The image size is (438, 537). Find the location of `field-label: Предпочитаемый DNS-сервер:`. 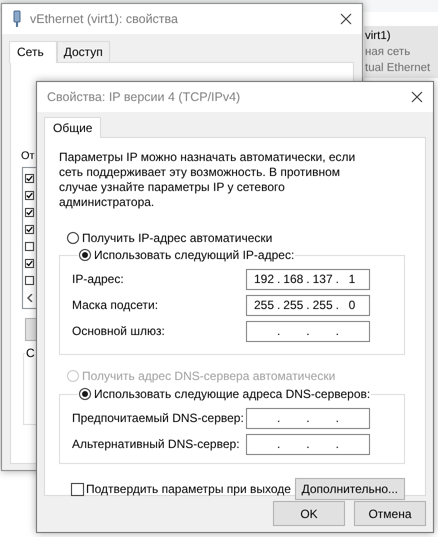

field-label: Предпочитаемый DNS-сервер: is located at coordinates (158, 418).